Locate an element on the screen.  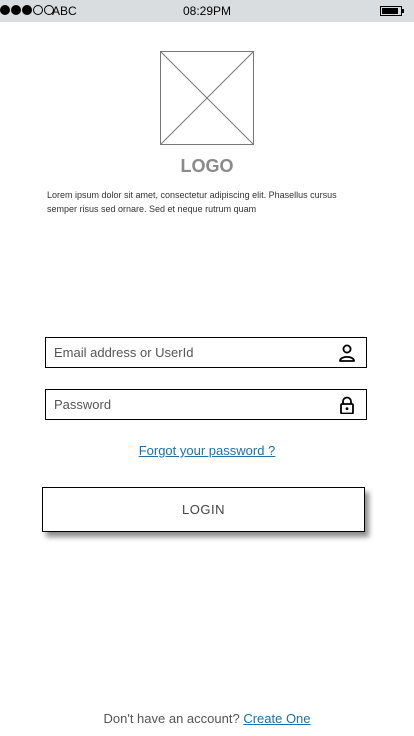
email-input is located at coordinates (189, 352).